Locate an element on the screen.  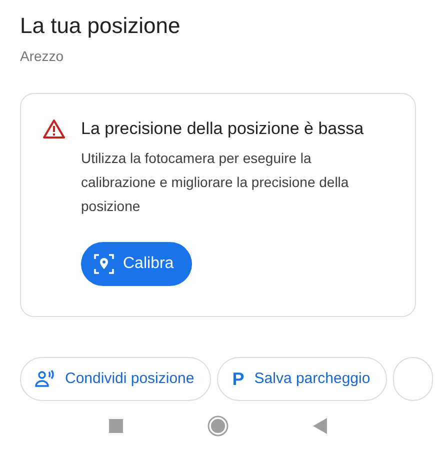
people-icon is located at coordinates (45, 379).